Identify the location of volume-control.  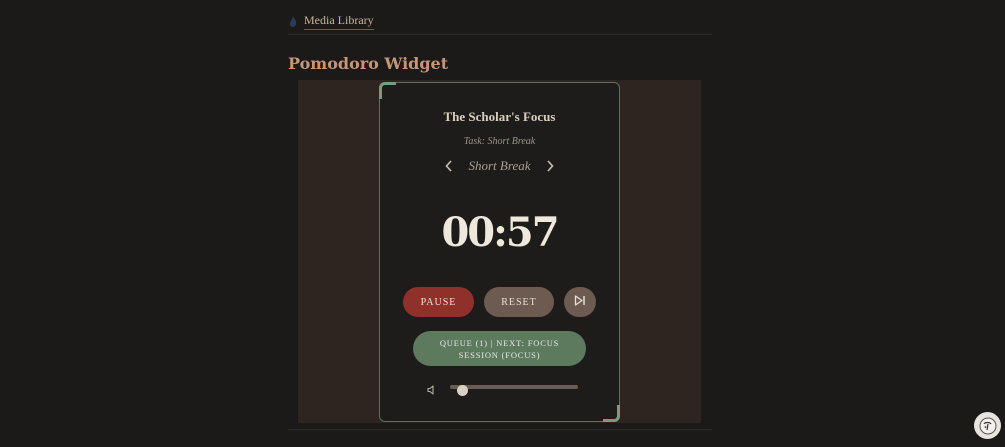
(506, 388).